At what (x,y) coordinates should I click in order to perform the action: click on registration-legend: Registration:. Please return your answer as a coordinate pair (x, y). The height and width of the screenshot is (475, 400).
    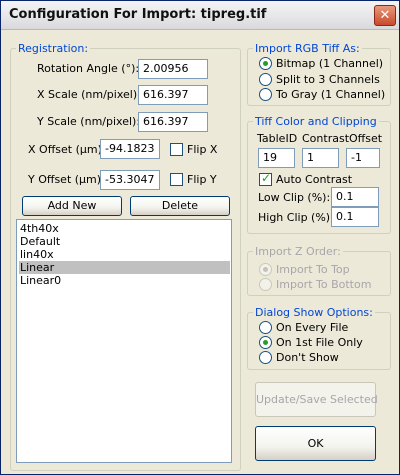
    Looking at the image, I should click on (53, 48).